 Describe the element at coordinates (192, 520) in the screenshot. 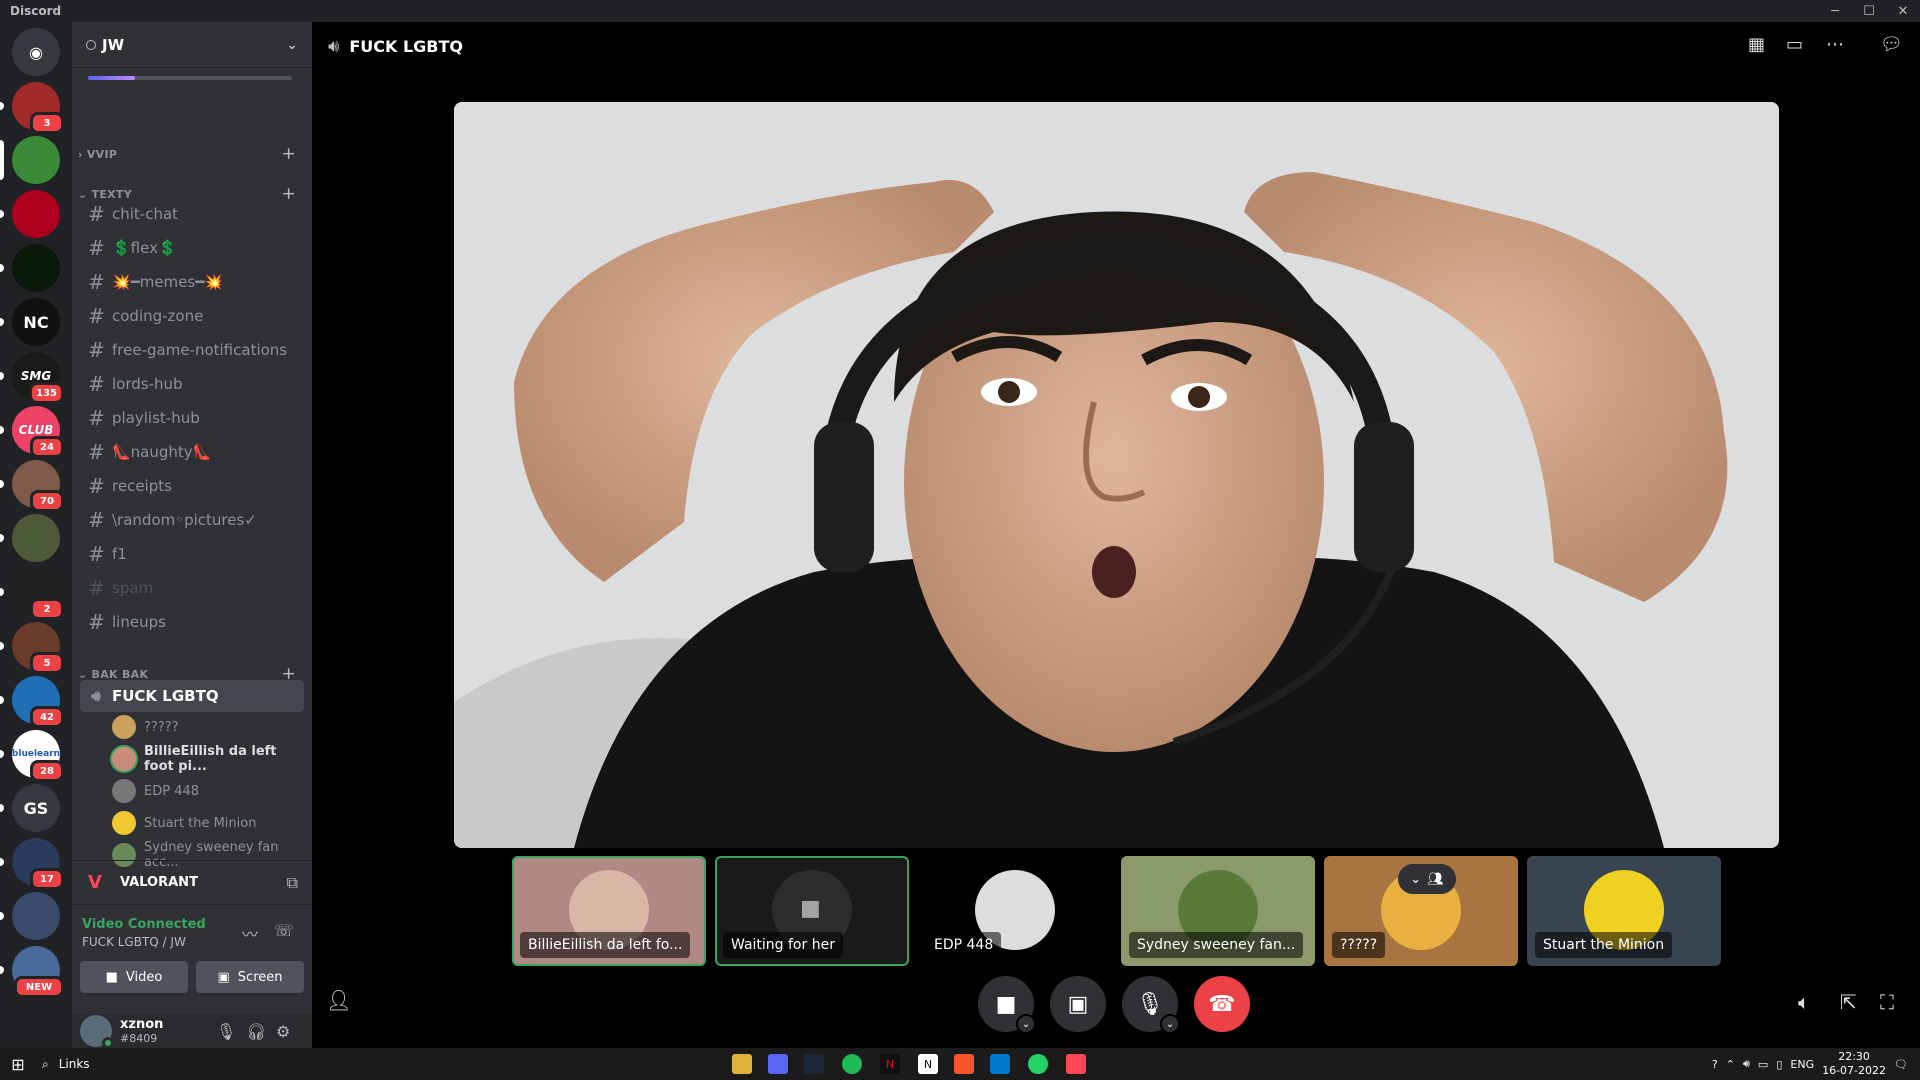

I see `text-channel: # \random◦pictures✓` at that location.